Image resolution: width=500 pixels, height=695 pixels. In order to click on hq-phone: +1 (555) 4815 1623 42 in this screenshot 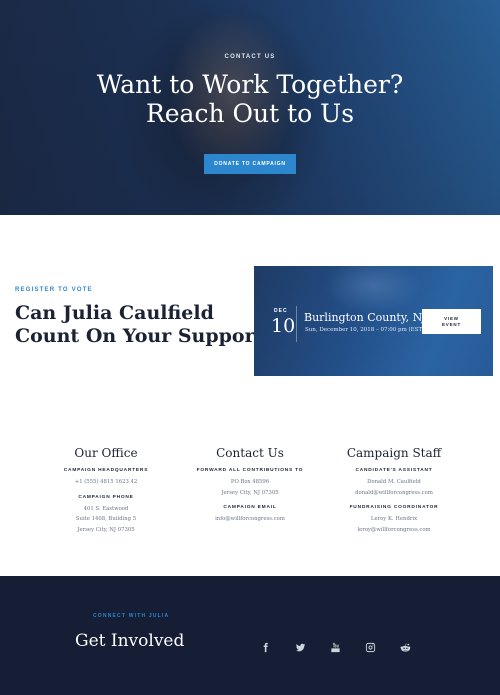, I will do `click(106, 482)`.